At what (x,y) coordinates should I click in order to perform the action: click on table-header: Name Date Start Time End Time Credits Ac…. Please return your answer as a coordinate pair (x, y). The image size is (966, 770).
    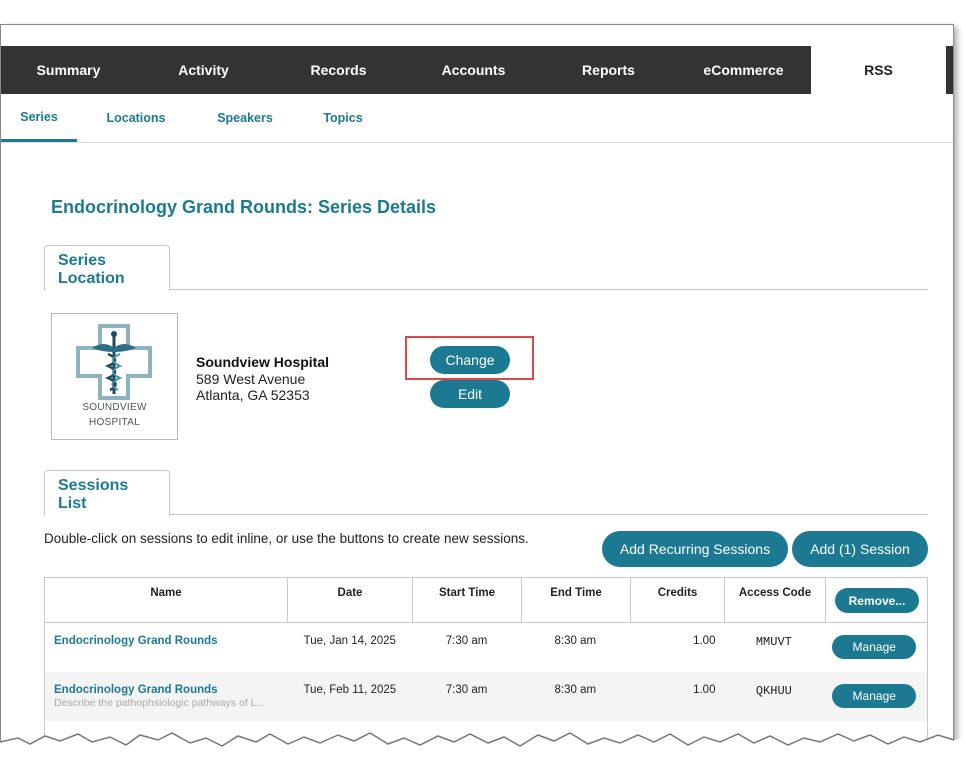
    Looking at the image, I should click on (486, 600).